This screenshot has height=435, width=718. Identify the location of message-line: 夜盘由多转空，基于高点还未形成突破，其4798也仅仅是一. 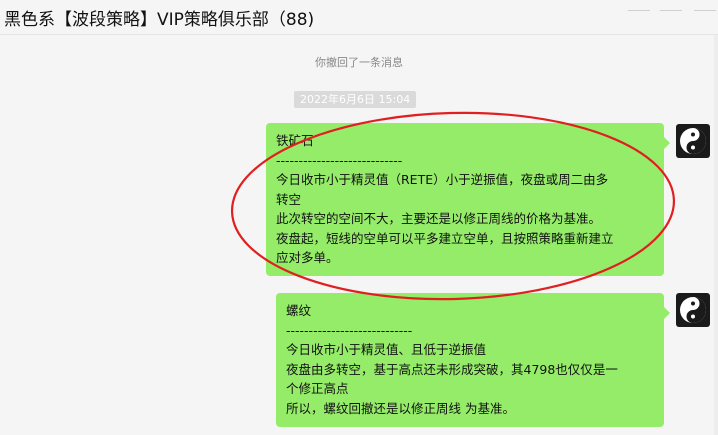
(452, 369).